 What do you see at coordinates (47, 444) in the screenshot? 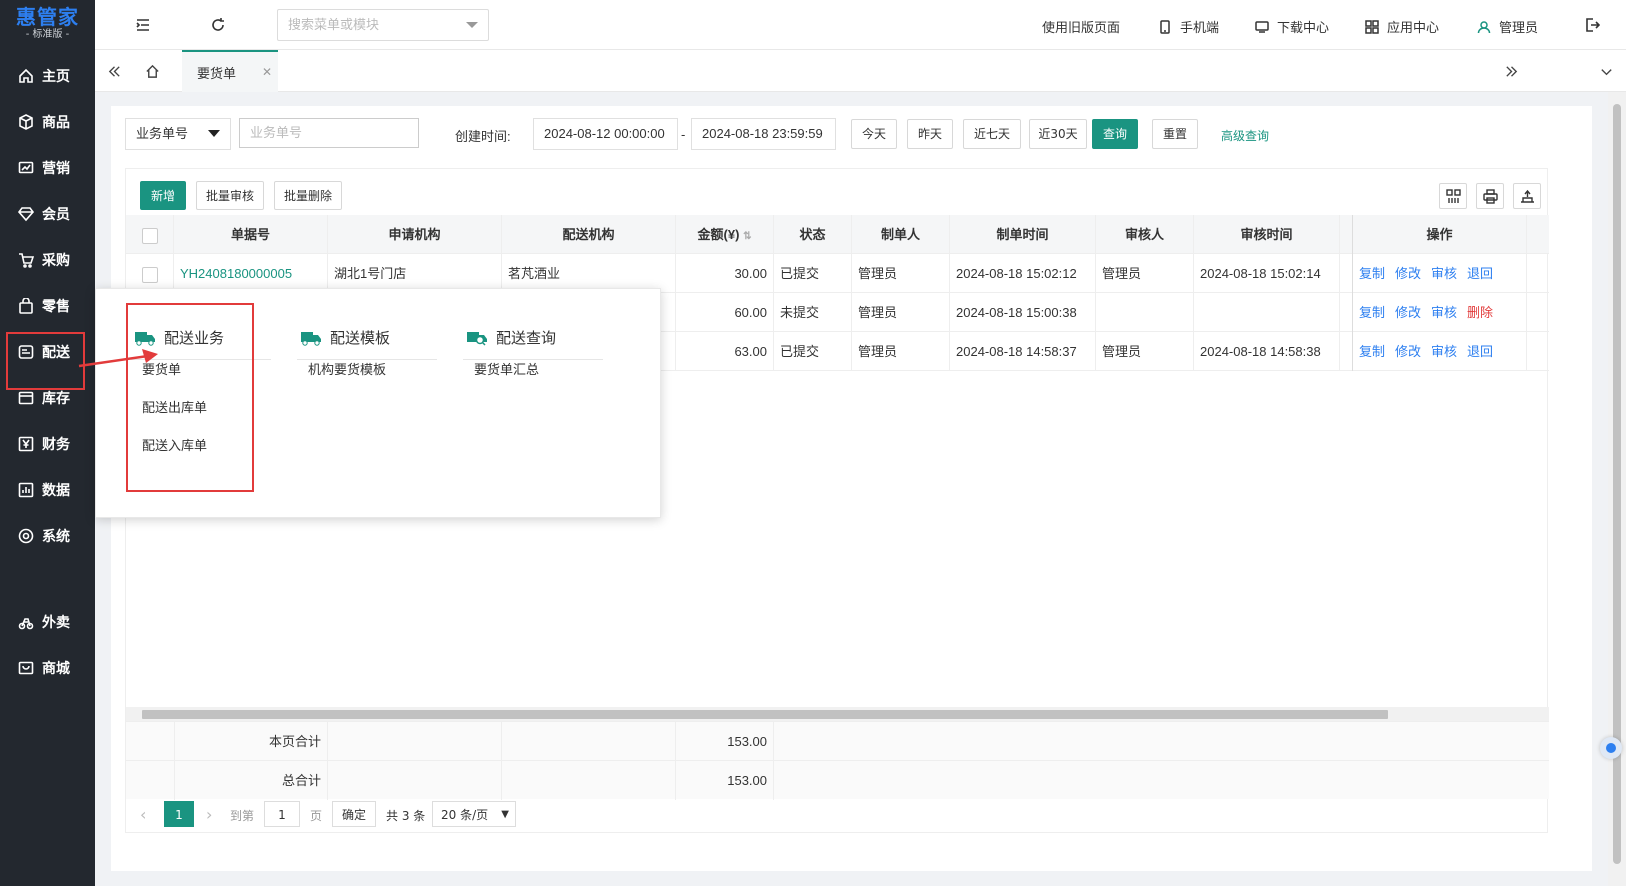
I see `sidebar-item-finance: 财务` at bounding box center [47, 444].